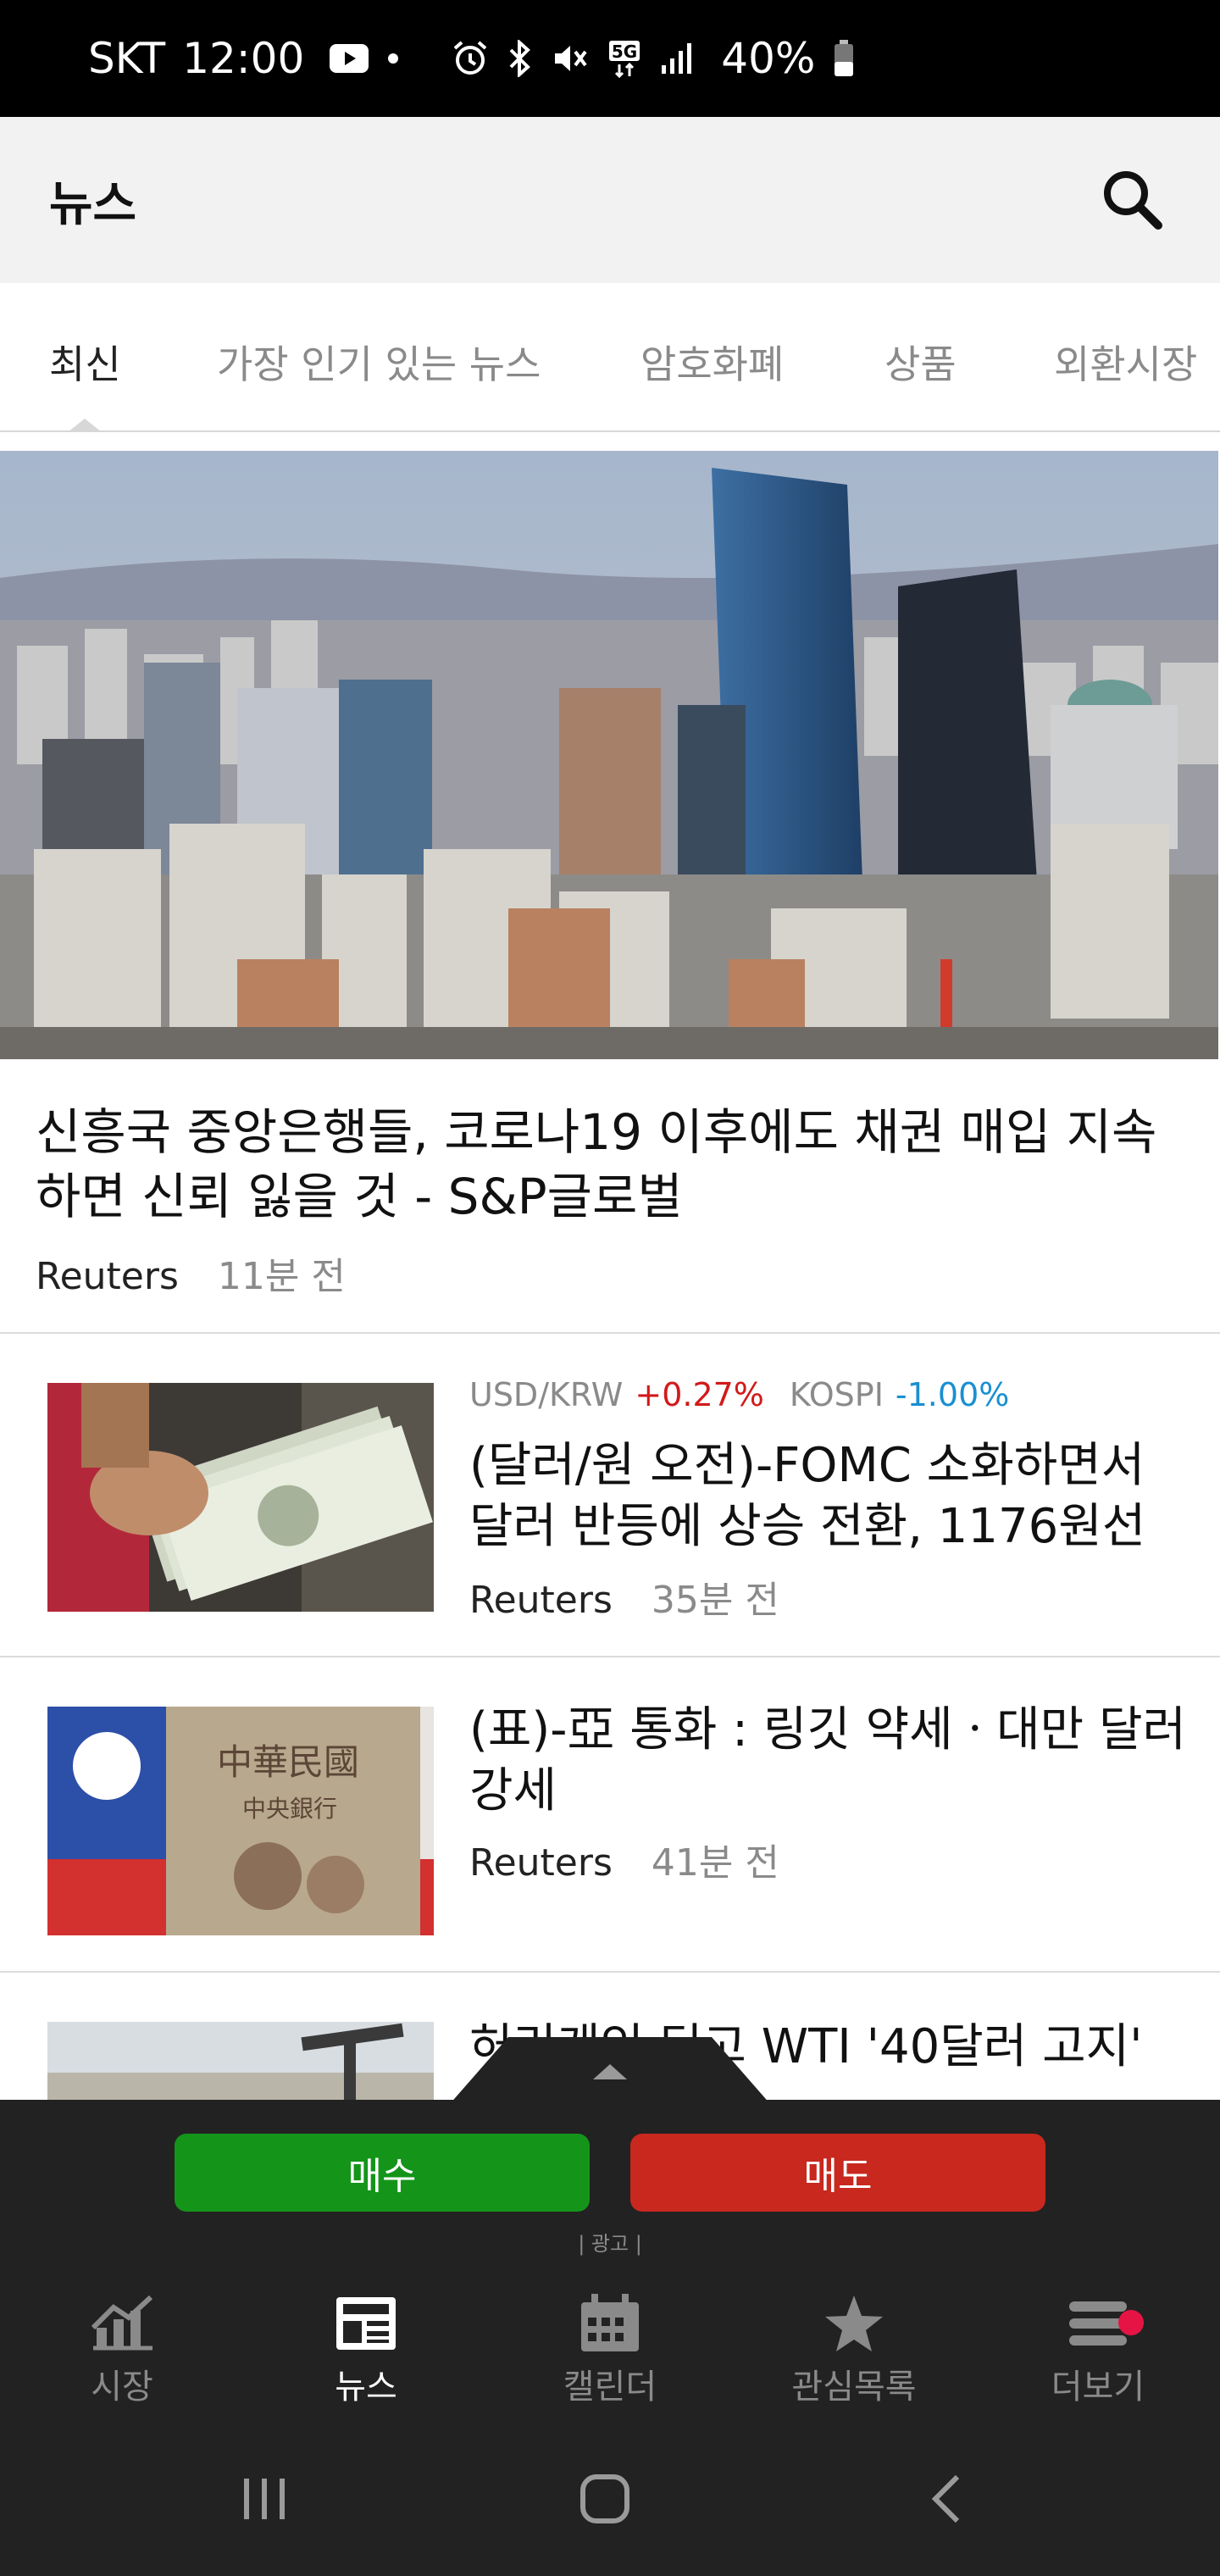  I want to click on active-tab-indicator, so click(85, 425).